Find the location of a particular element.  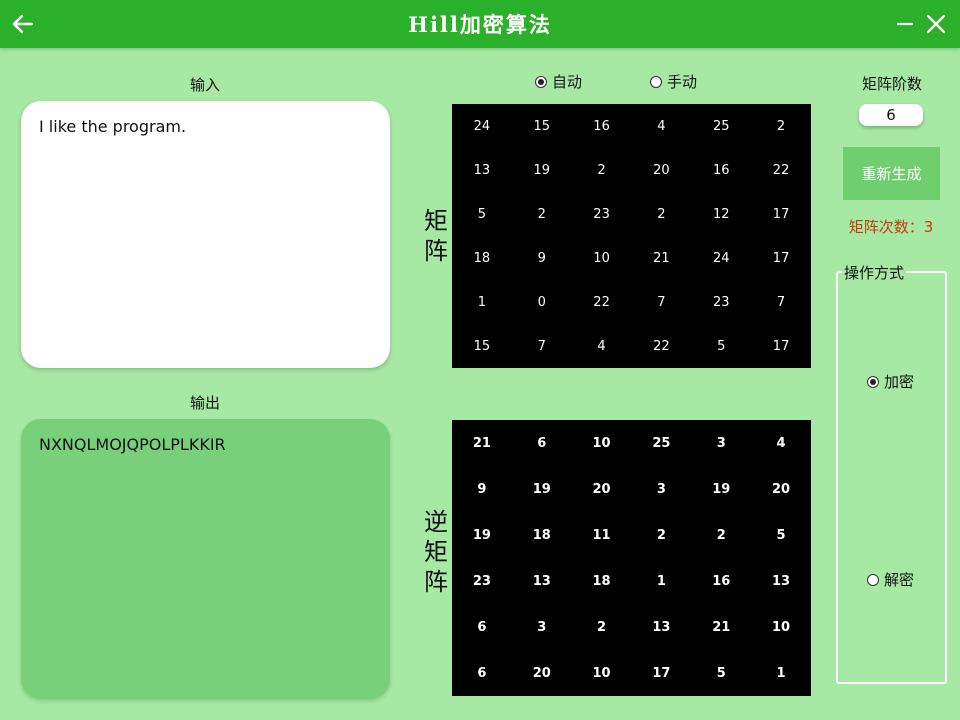

close-button is located at coordinates (936, 24).